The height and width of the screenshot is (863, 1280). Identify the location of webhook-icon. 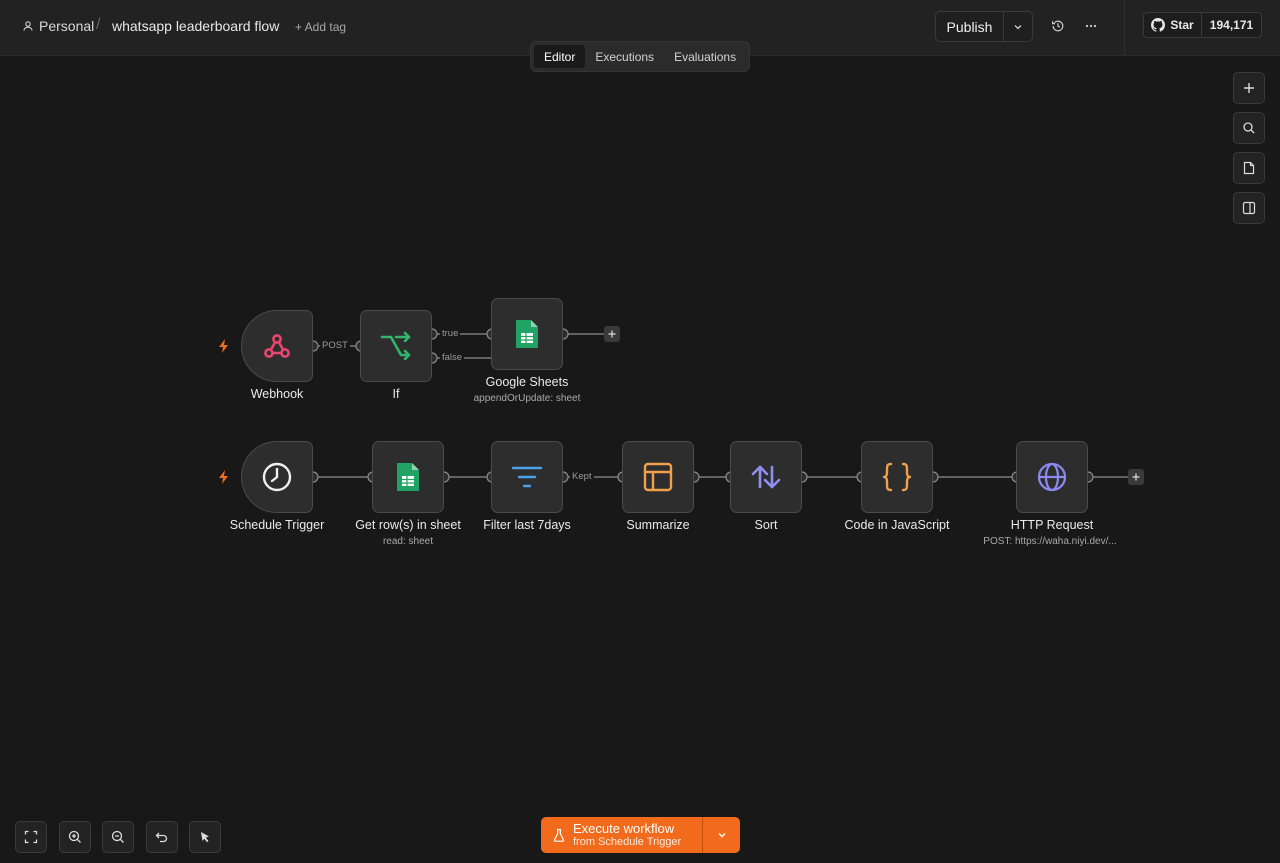
(277, 346).